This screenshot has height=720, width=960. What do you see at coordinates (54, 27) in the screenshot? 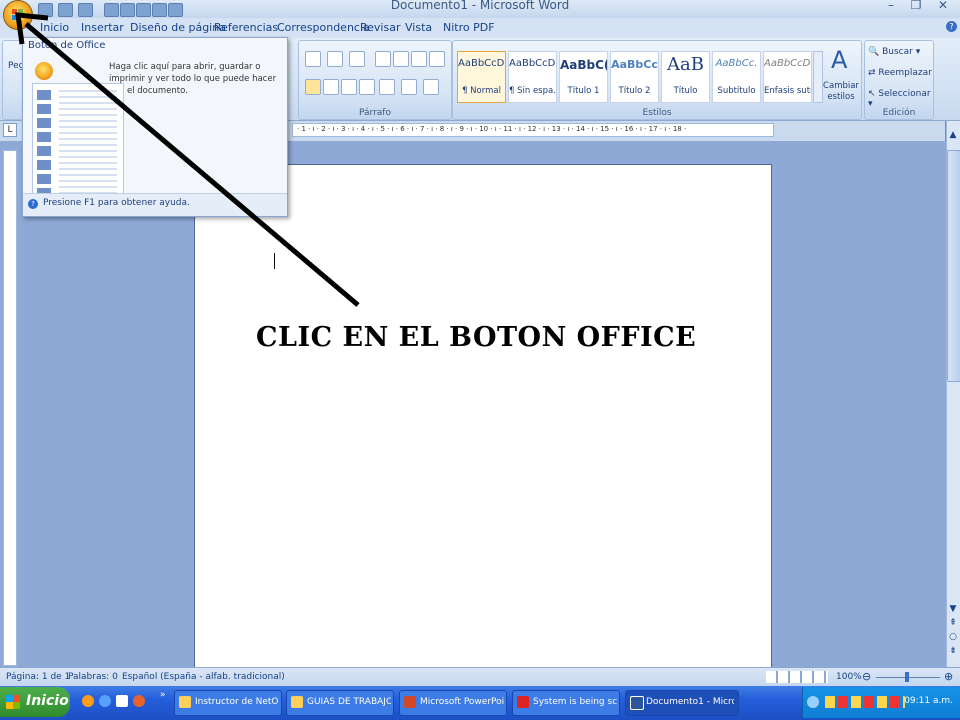
I see `tab-inicio: Inicio` at bounding box center [54, 27].